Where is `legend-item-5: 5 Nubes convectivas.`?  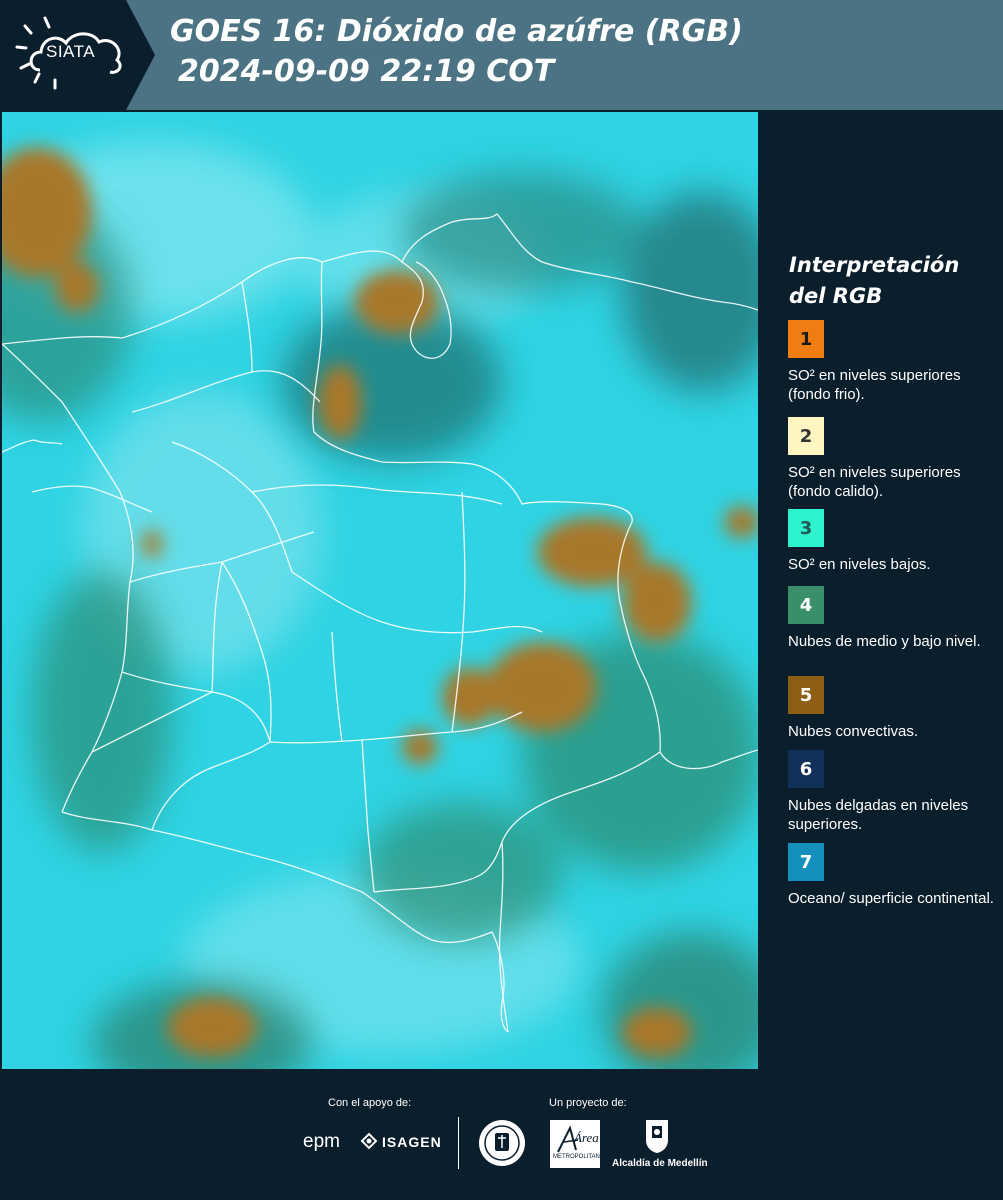 legend-item-5: 5 Nubes convectivas. is located at coordinates (893, 708).